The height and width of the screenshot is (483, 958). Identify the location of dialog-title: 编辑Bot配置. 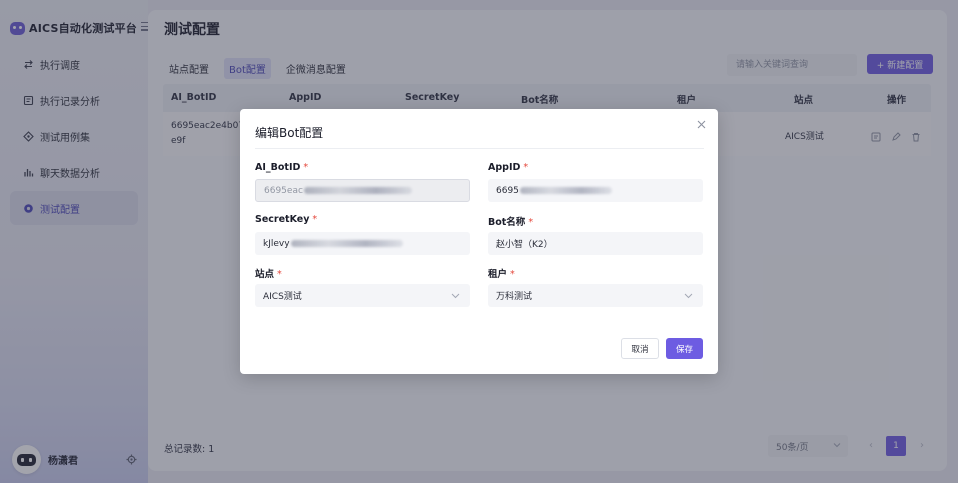
(289, 133).